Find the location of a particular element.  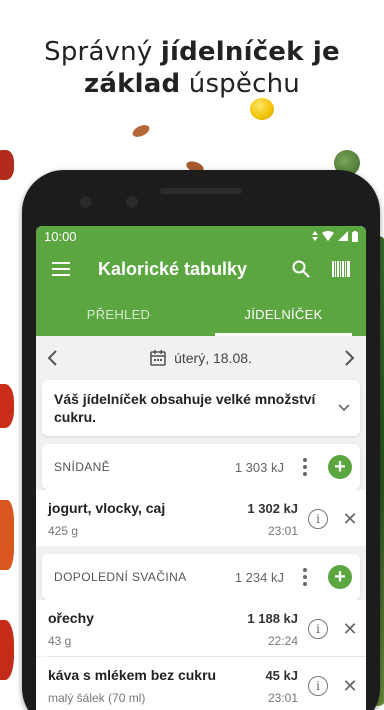

phone-camera is located at coordinates (86, 202).